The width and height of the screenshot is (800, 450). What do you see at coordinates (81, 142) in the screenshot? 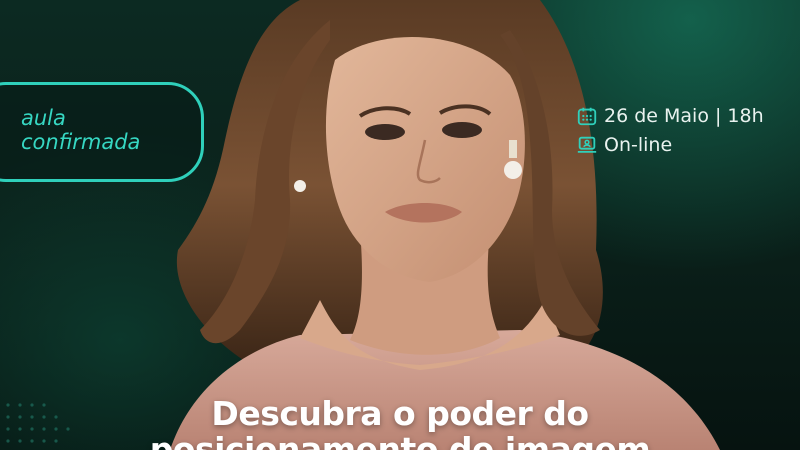
I see `badge-line-2: confirmada` at bounding box center [81, 142].